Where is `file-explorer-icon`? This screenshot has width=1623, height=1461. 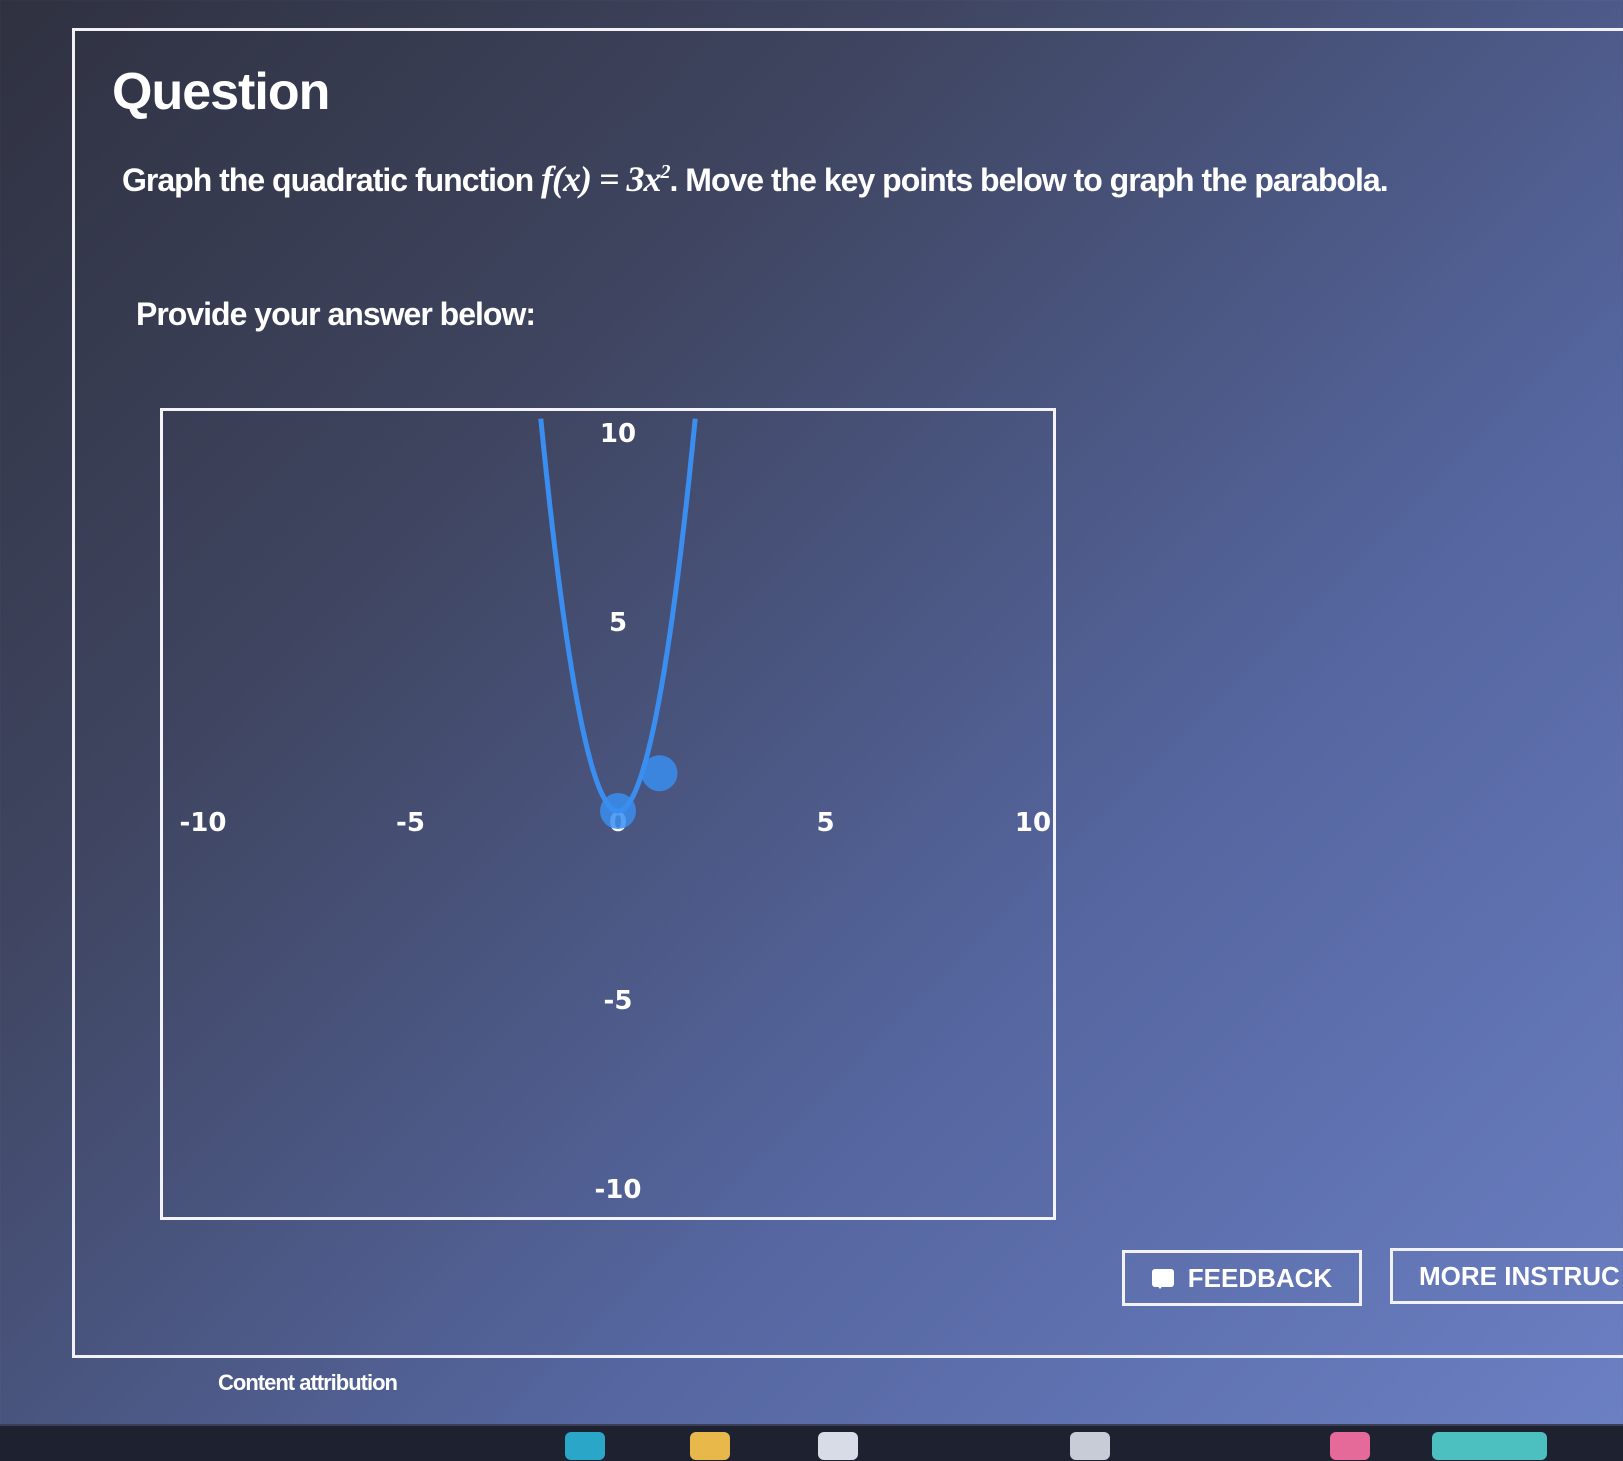 file-explorer-icon is located at coordinates (710, 1446).